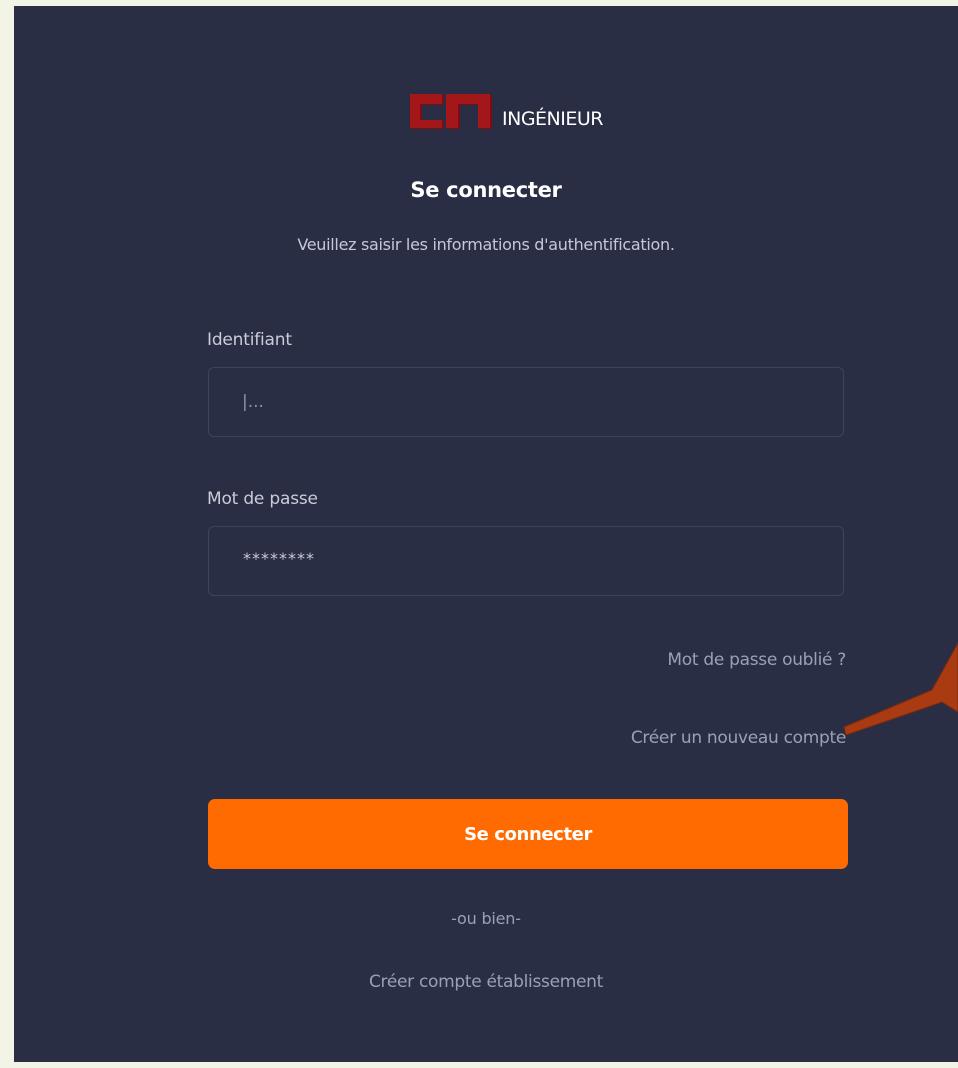 This screenshot has height=1068, width=958. Describe the element at coordinates (486, 918) in the screenshot. I see `or-divider: -ou bien-` at that location.